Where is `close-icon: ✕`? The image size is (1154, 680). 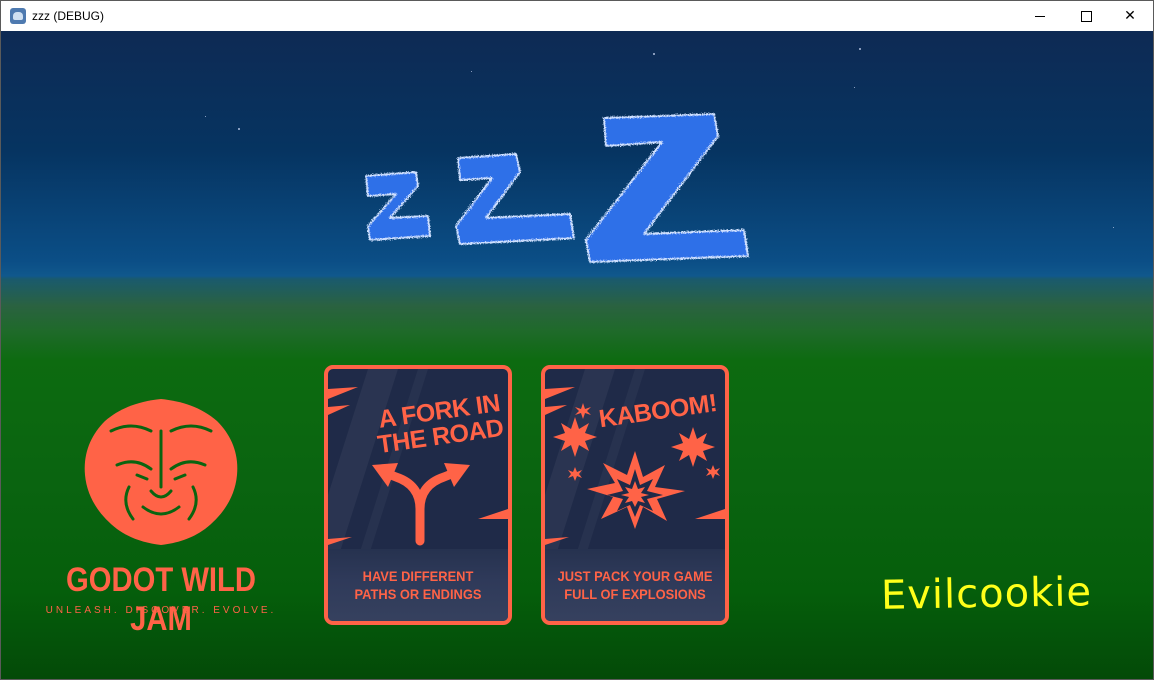 close-icon: ✕ is located at coordinates (1130, 16).